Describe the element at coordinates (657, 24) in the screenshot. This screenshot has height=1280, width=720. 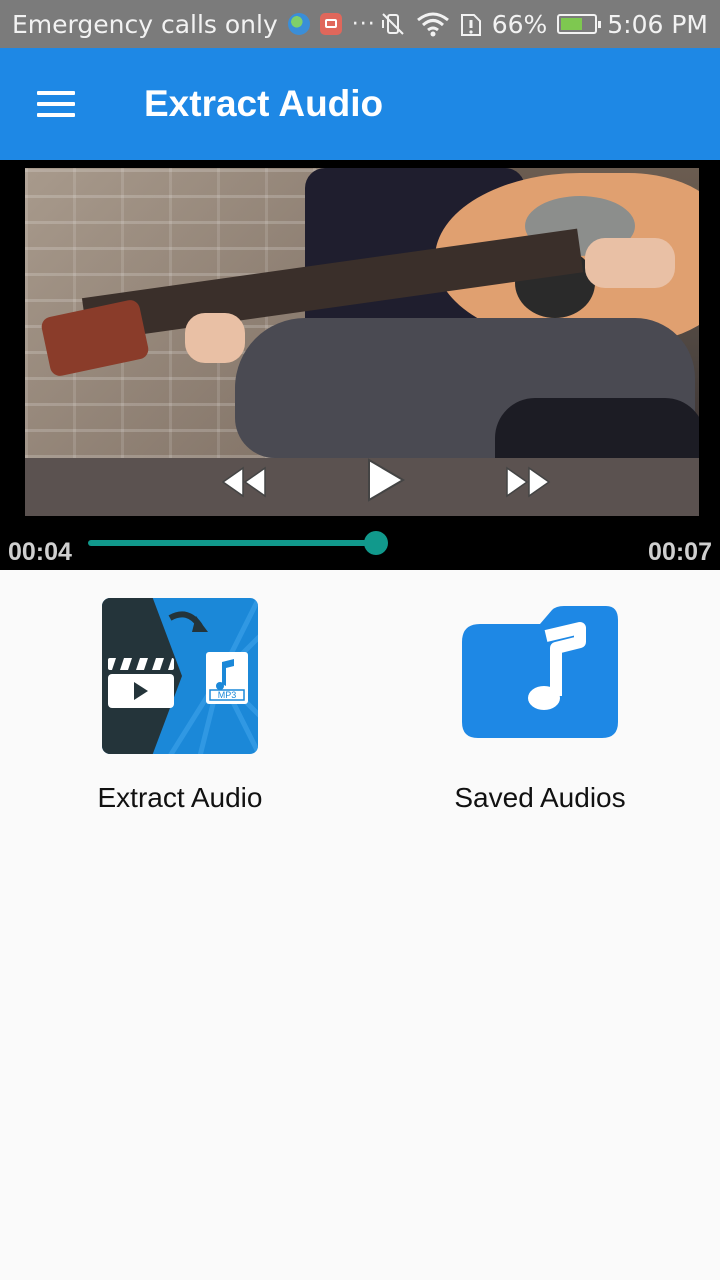
I see `clock: 5:06 PM` at that location.